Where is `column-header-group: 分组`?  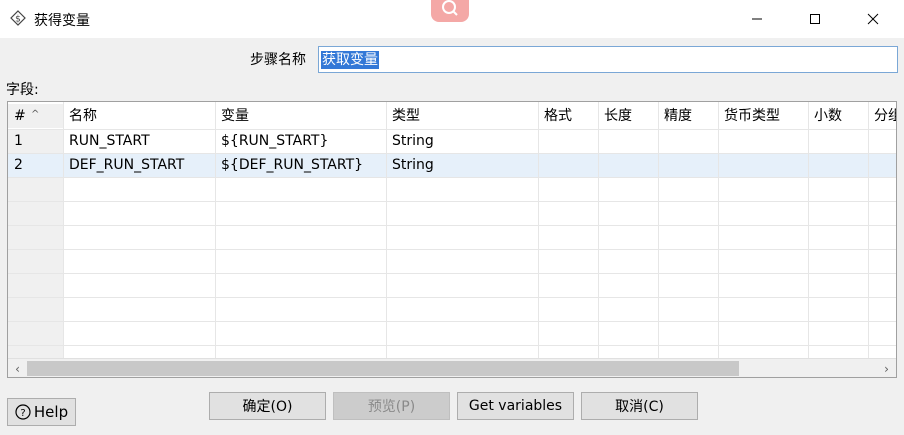
column-header-group: 分组 is located at coordinates (882, 116).